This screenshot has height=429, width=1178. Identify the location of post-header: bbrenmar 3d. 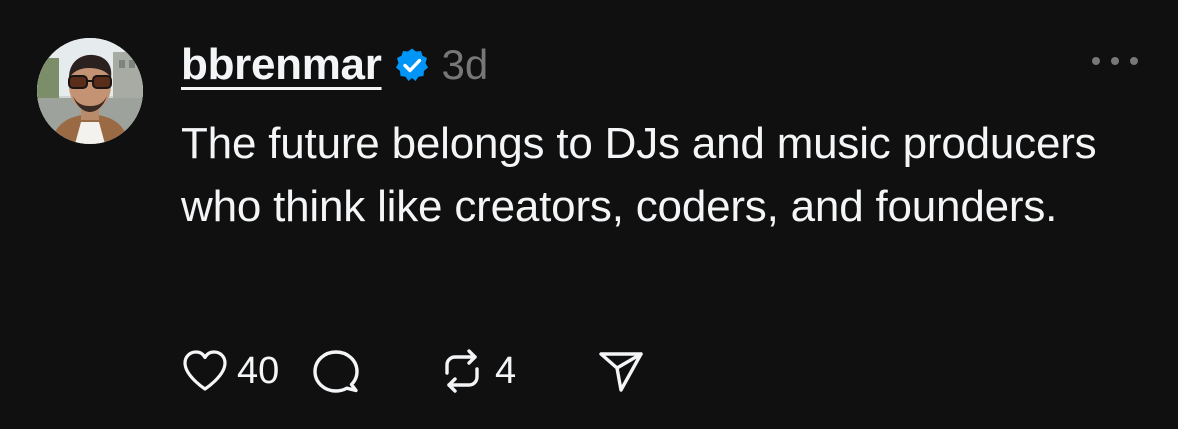
(334, 65).